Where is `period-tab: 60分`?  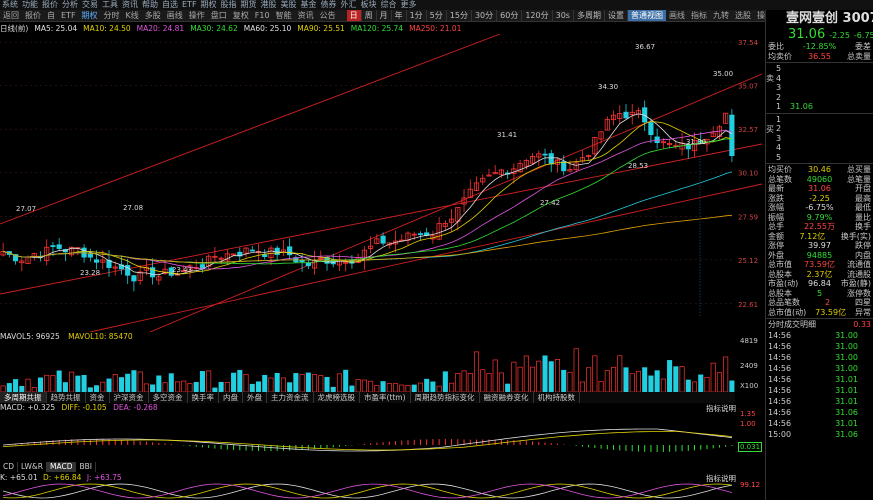 period-tab: 60分 is located at coordinates (510, 15).